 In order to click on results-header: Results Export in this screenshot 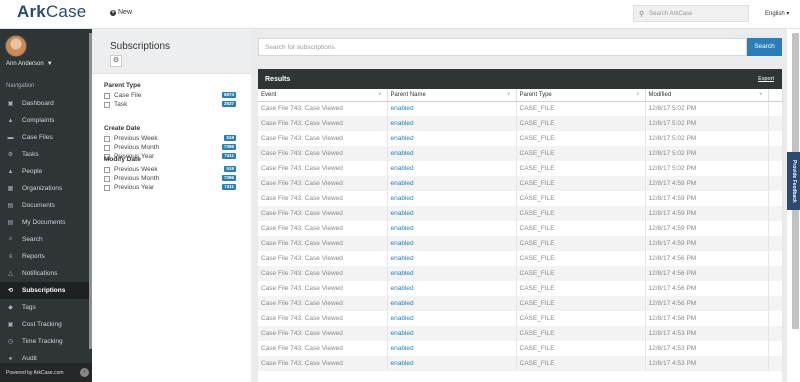, I will do `click(520, 79)`.